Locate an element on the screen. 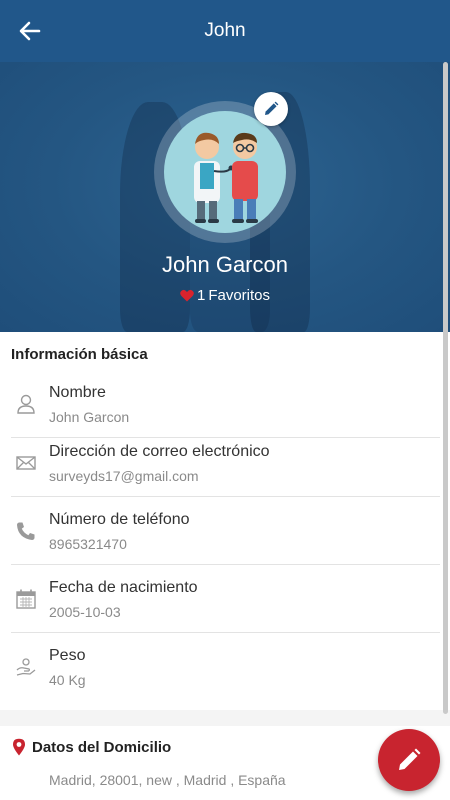 The image size is (450, 800). info-value: John Garcon is located at coordinates (89, 417).